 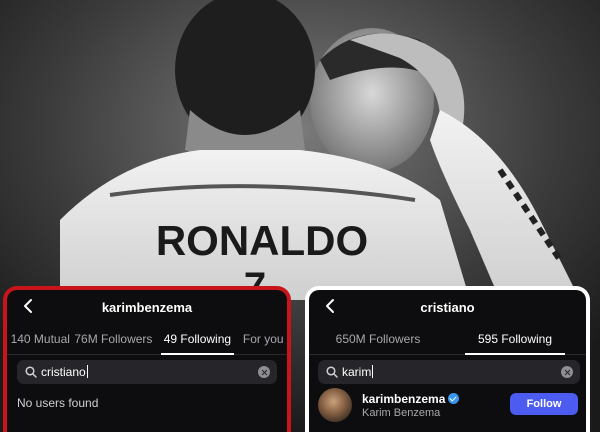 I want to click on search-input: cristiano, so click(x=147, y=372).